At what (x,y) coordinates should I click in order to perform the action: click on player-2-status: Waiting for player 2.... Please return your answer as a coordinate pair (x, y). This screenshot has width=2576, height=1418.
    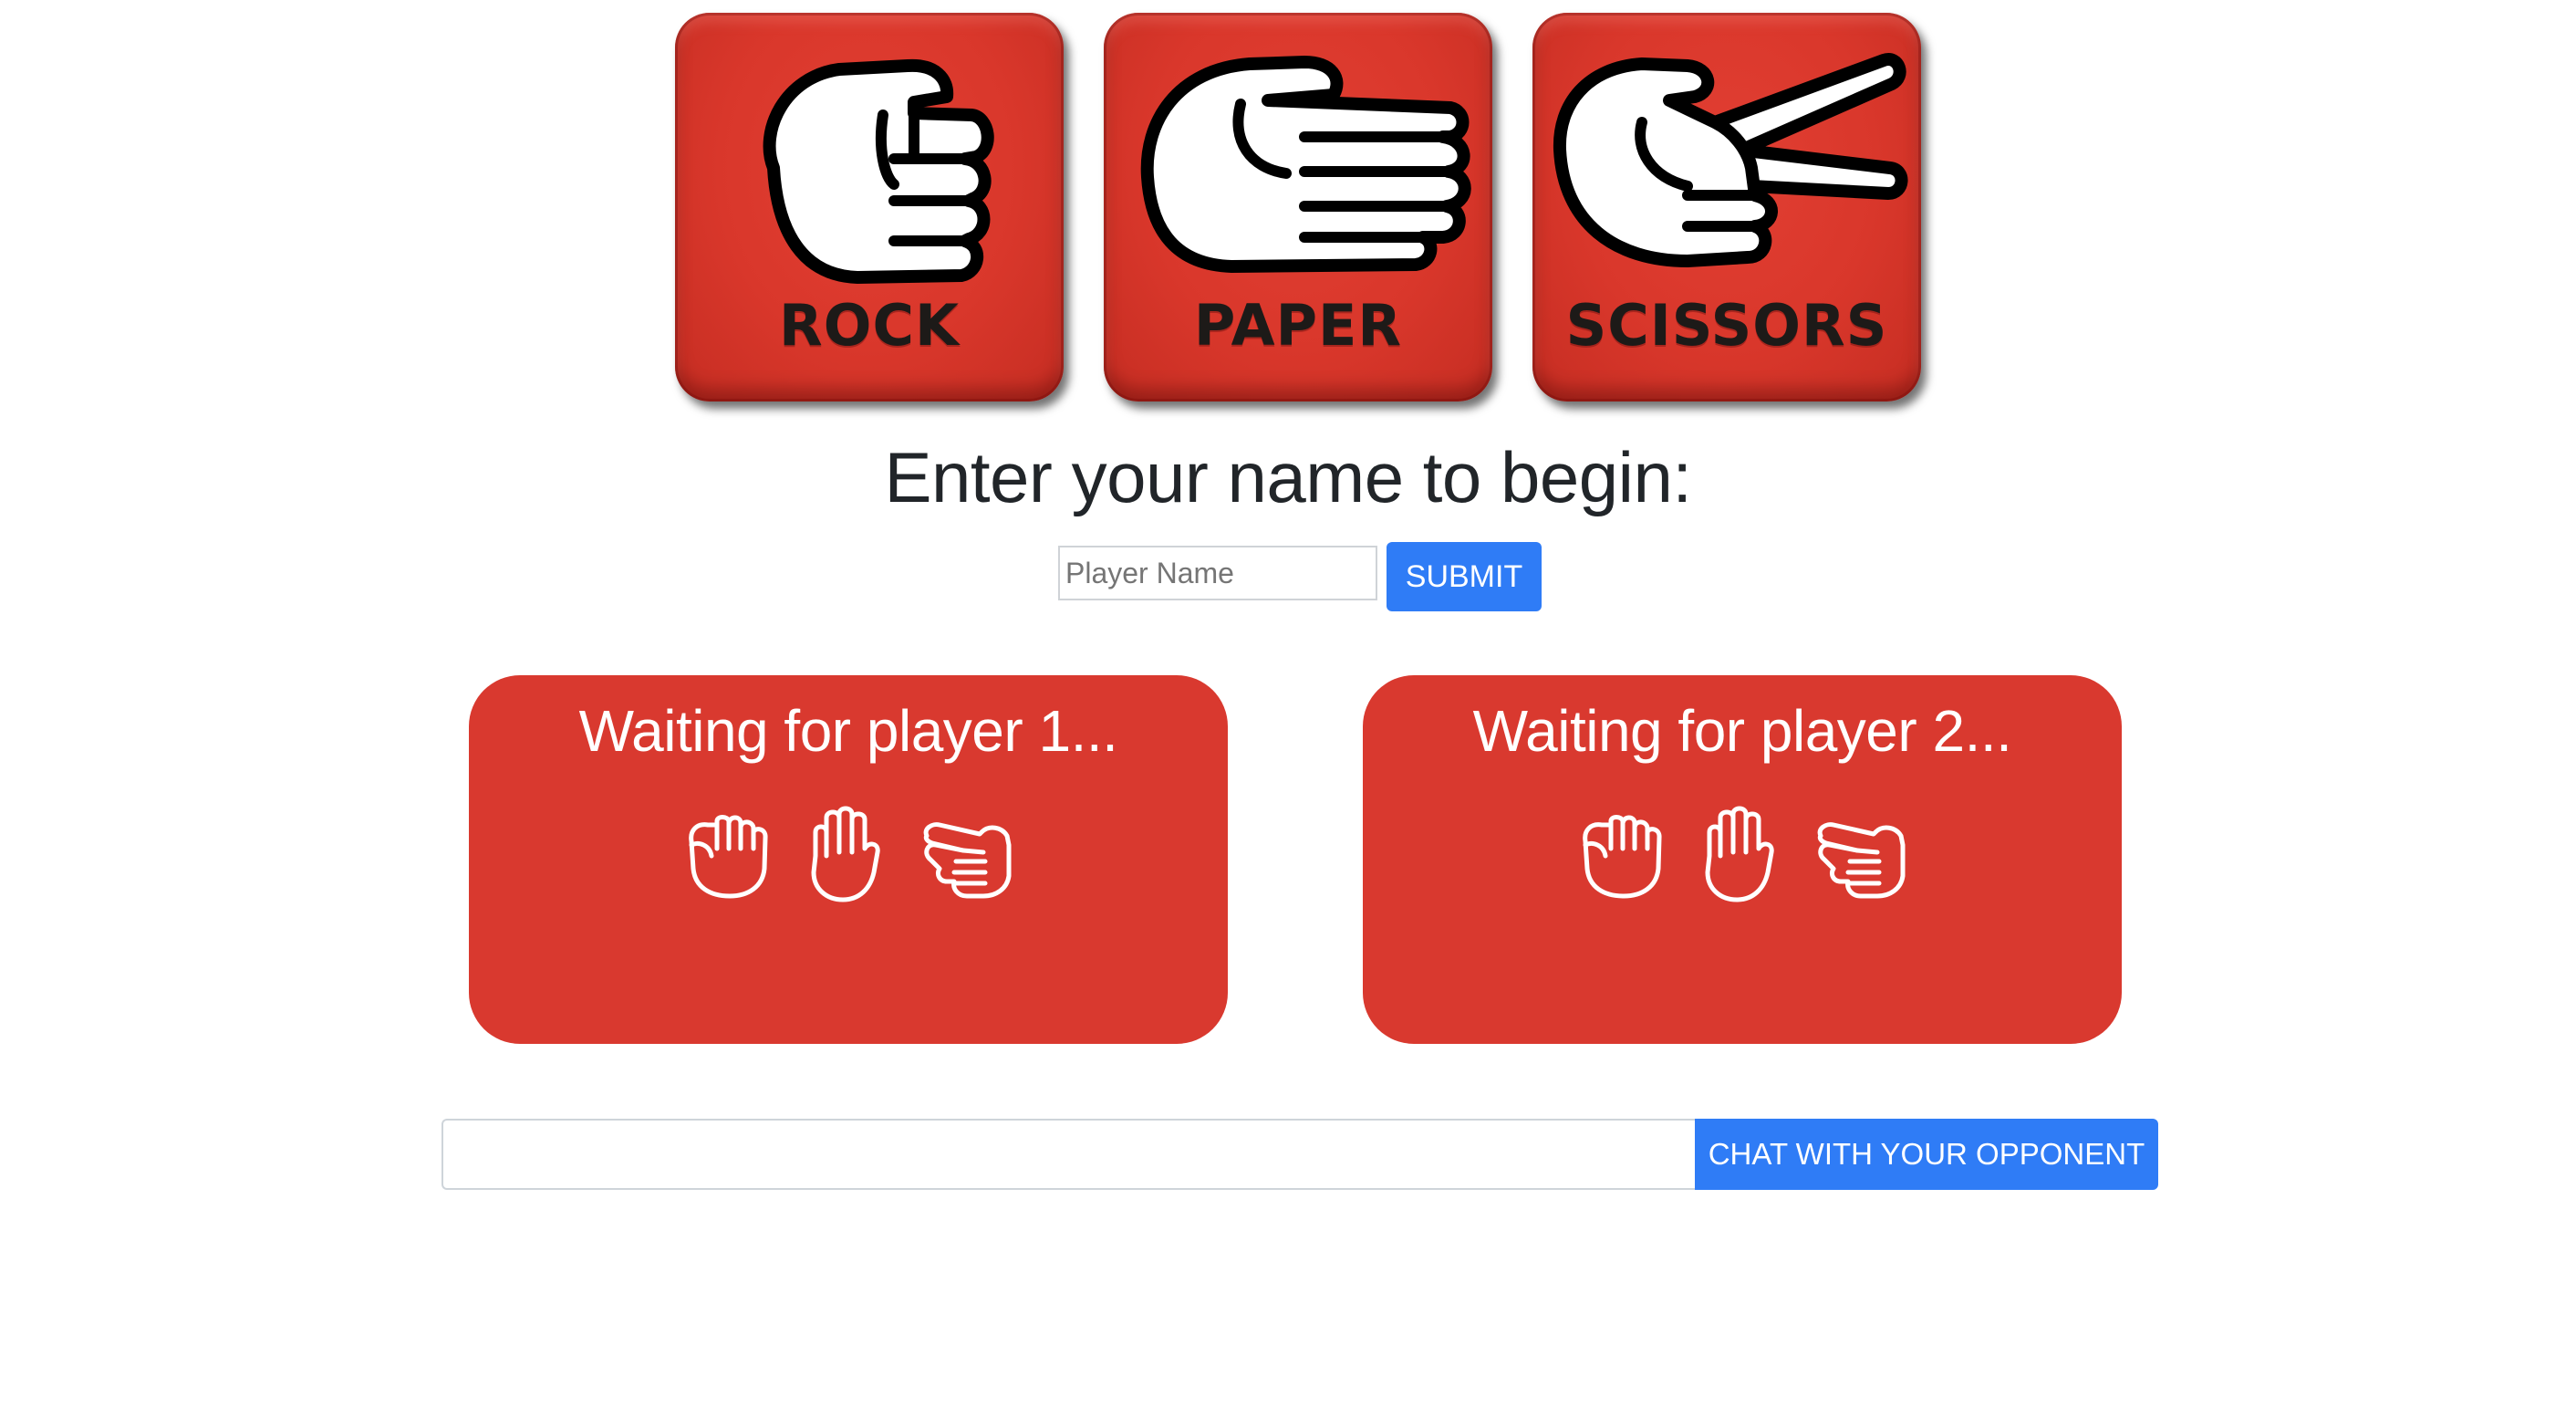
    Looking at the image, I should click on (1742, 731).